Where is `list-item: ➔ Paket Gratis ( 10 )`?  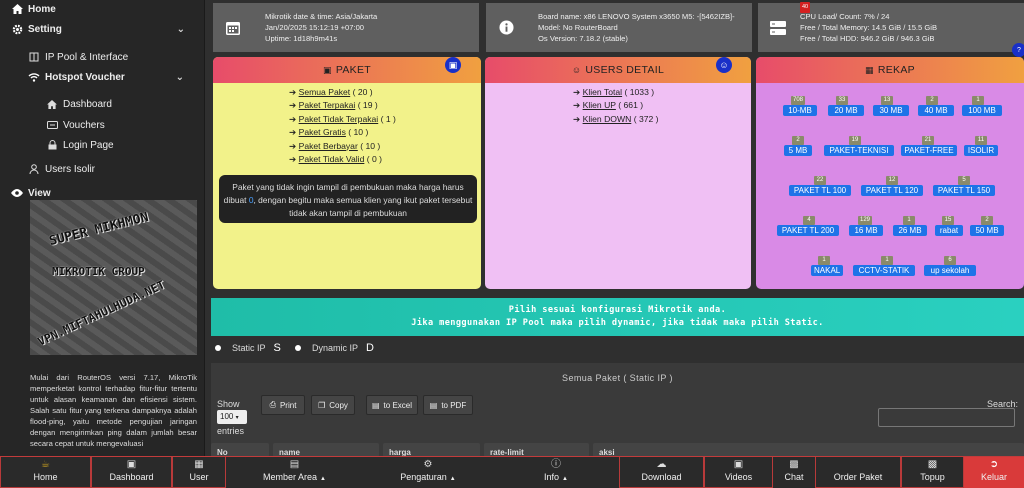
list-item: ➔ Paket Gratis ( 10 ) is located at coordinates (342, 132).